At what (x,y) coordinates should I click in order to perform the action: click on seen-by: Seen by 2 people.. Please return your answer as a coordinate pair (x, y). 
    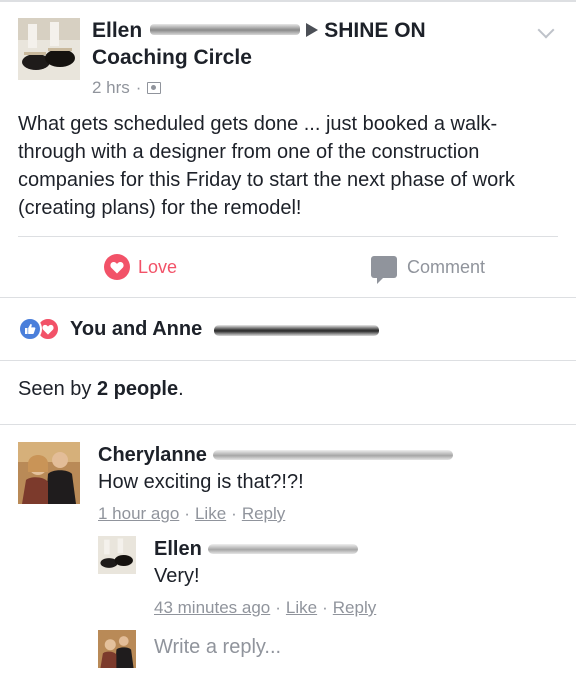
    Looking at the image, I should click on (101, 389).